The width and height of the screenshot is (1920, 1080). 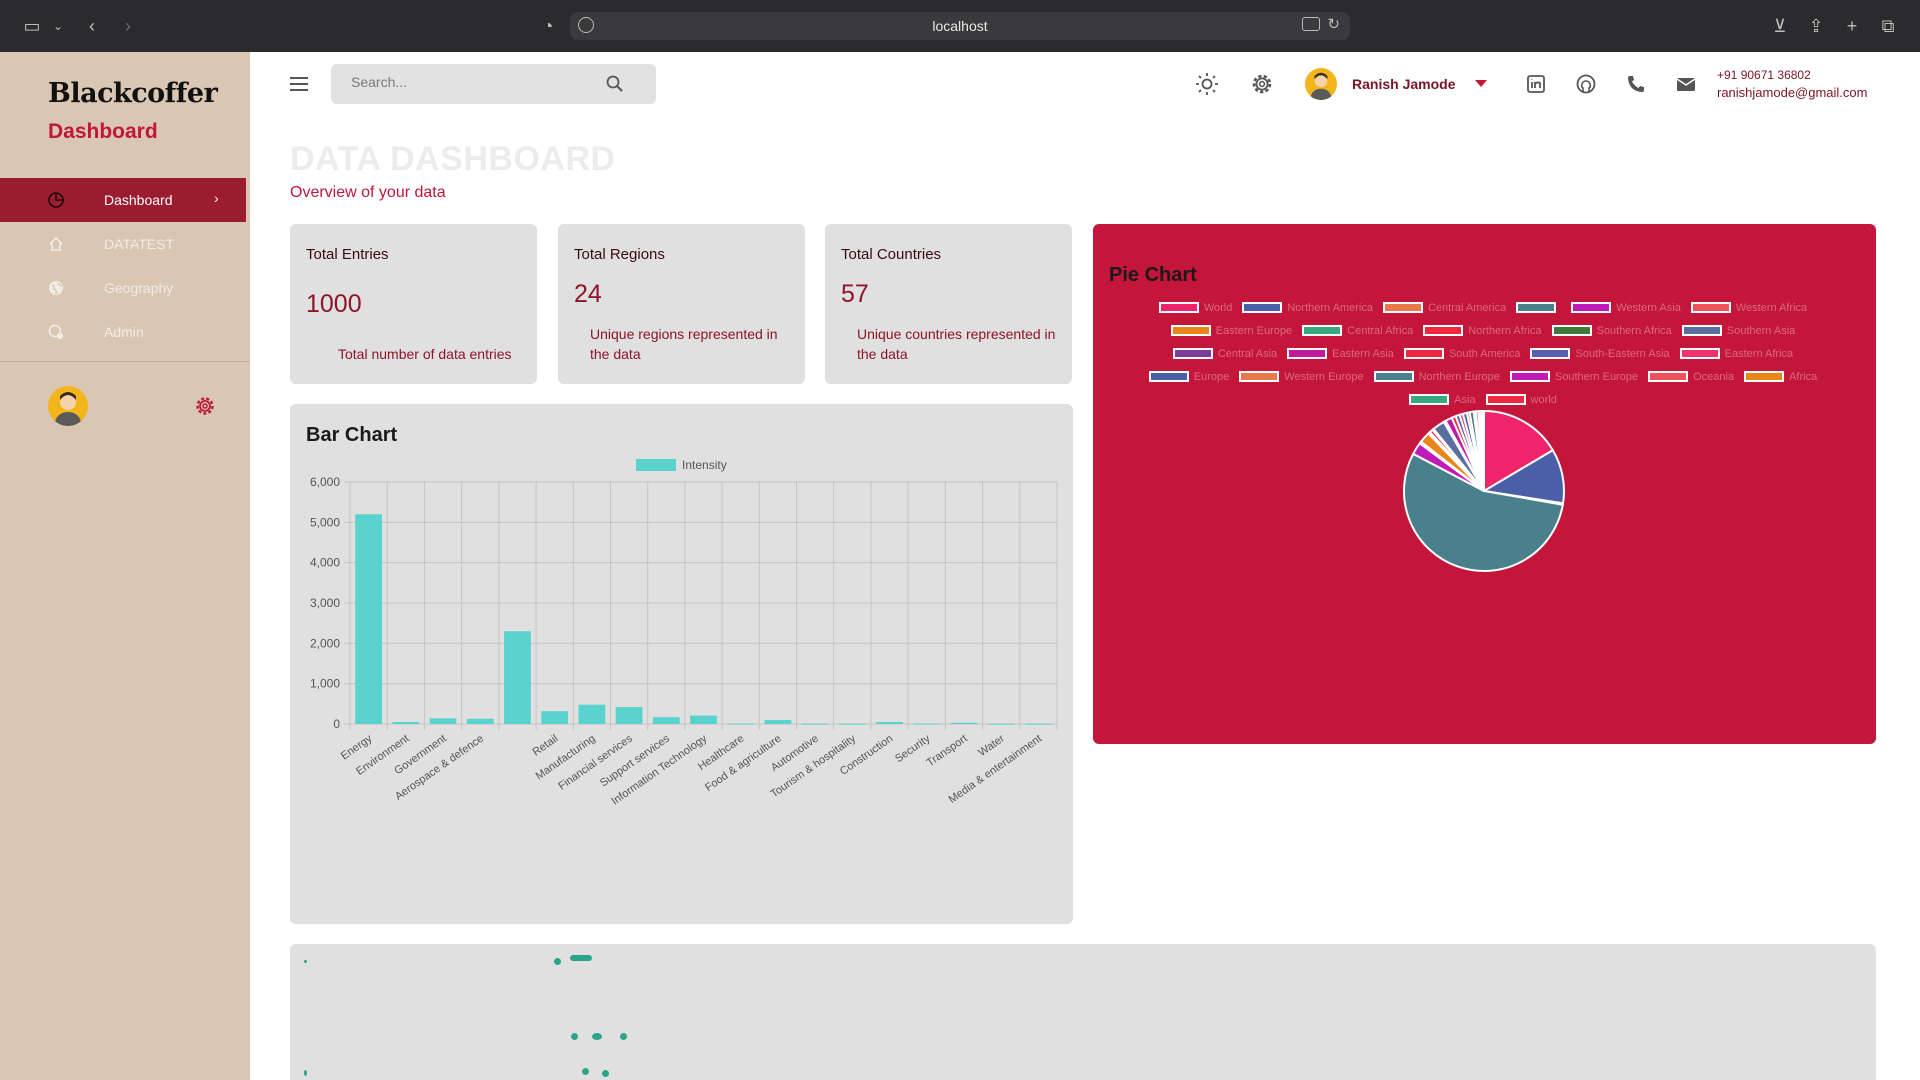 I want to click on translate-icon, so click(x=1311, y=24).